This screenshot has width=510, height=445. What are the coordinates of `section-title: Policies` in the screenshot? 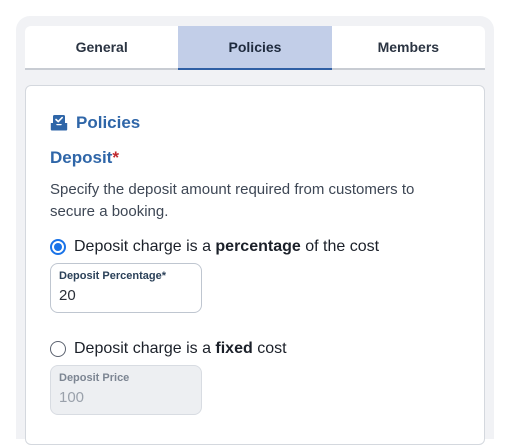 It's located at (108, 122).